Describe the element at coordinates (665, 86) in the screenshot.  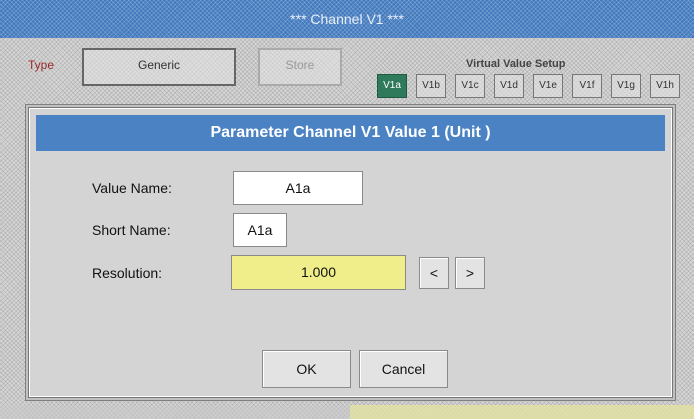
I see `tab-v1h: V1h` at that location.